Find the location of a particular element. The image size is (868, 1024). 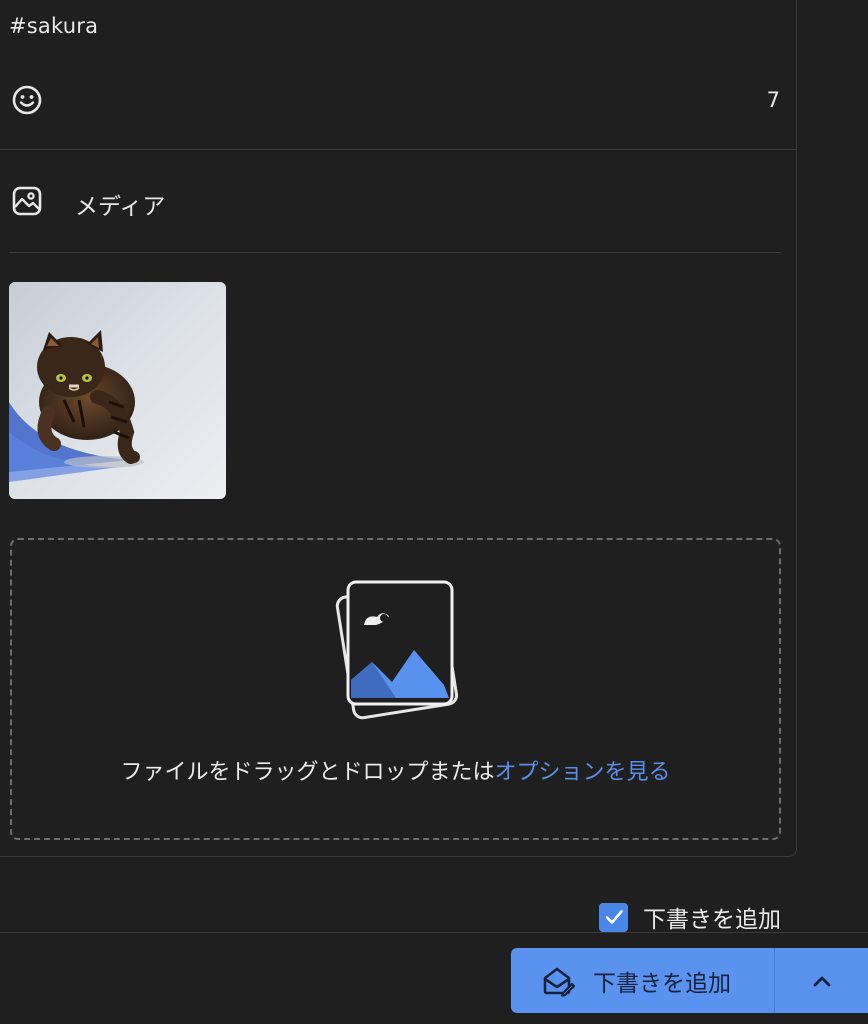

upload-illustration-icon is located at coordinates (397, 650).